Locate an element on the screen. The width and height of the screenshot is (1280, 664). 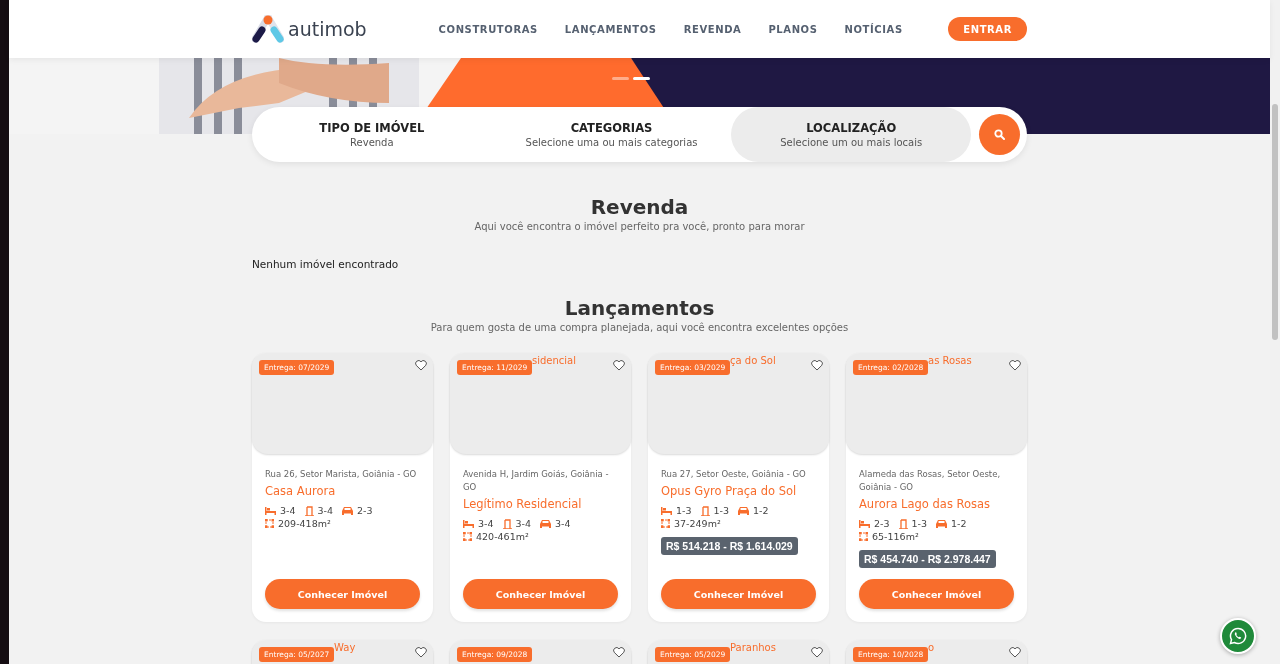
image-alt-text: as Rosas is located at coordinates (950, 360).